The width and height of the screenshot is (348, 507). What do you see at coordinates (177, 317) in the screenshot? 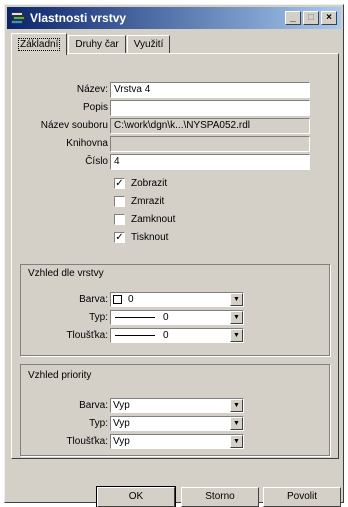
I see `layer-type-select: 0 ▼` at bounding box center [177, 317].